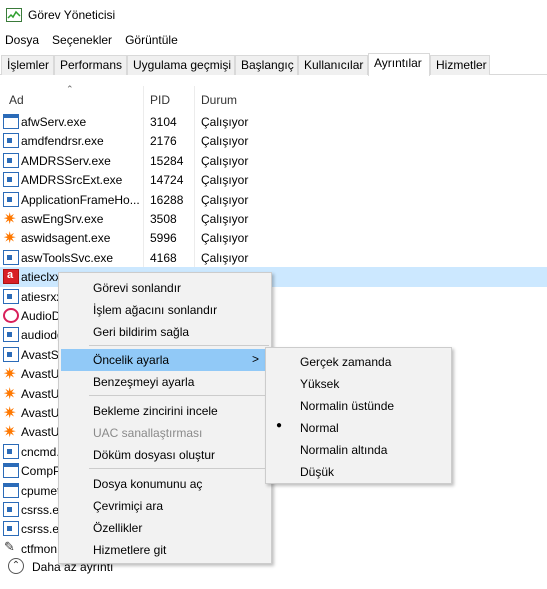  What do you see at coordinates (358, 427) in the screenshot?
I see `priority-normal: ● Normal` at bounding box center [358, 427].